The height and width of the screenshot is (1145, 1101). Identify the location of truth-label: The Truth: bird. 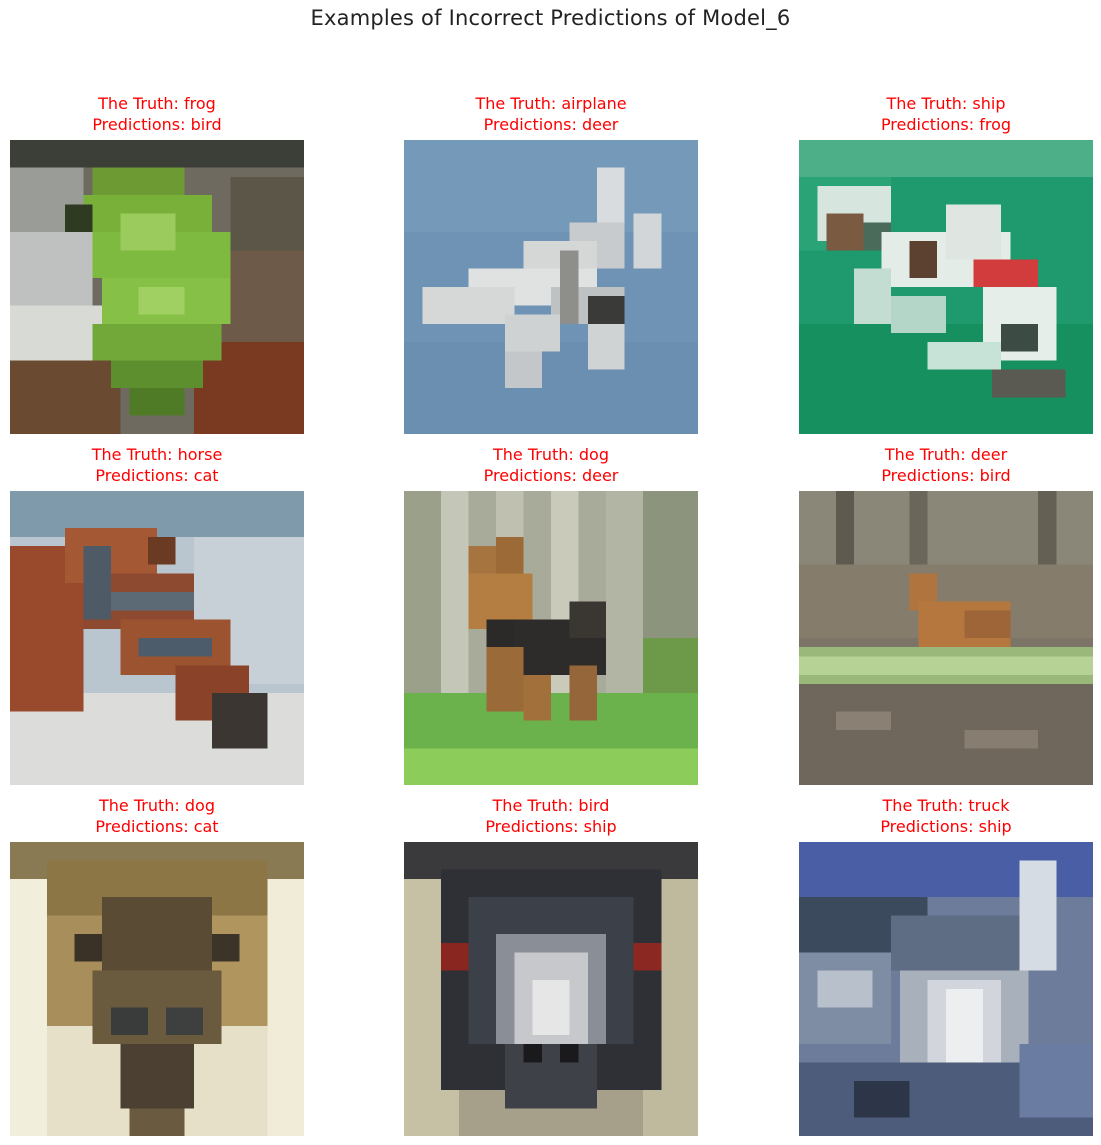
(551, 805).